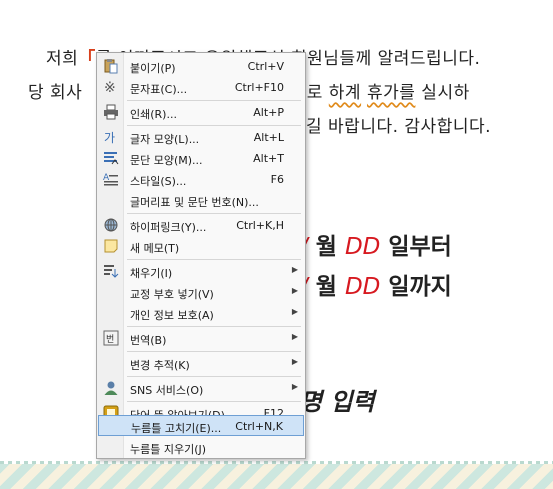 The width and height of the screenshot is (553, 489). I want to click on click-field-mark: 「, so click(87, 59).